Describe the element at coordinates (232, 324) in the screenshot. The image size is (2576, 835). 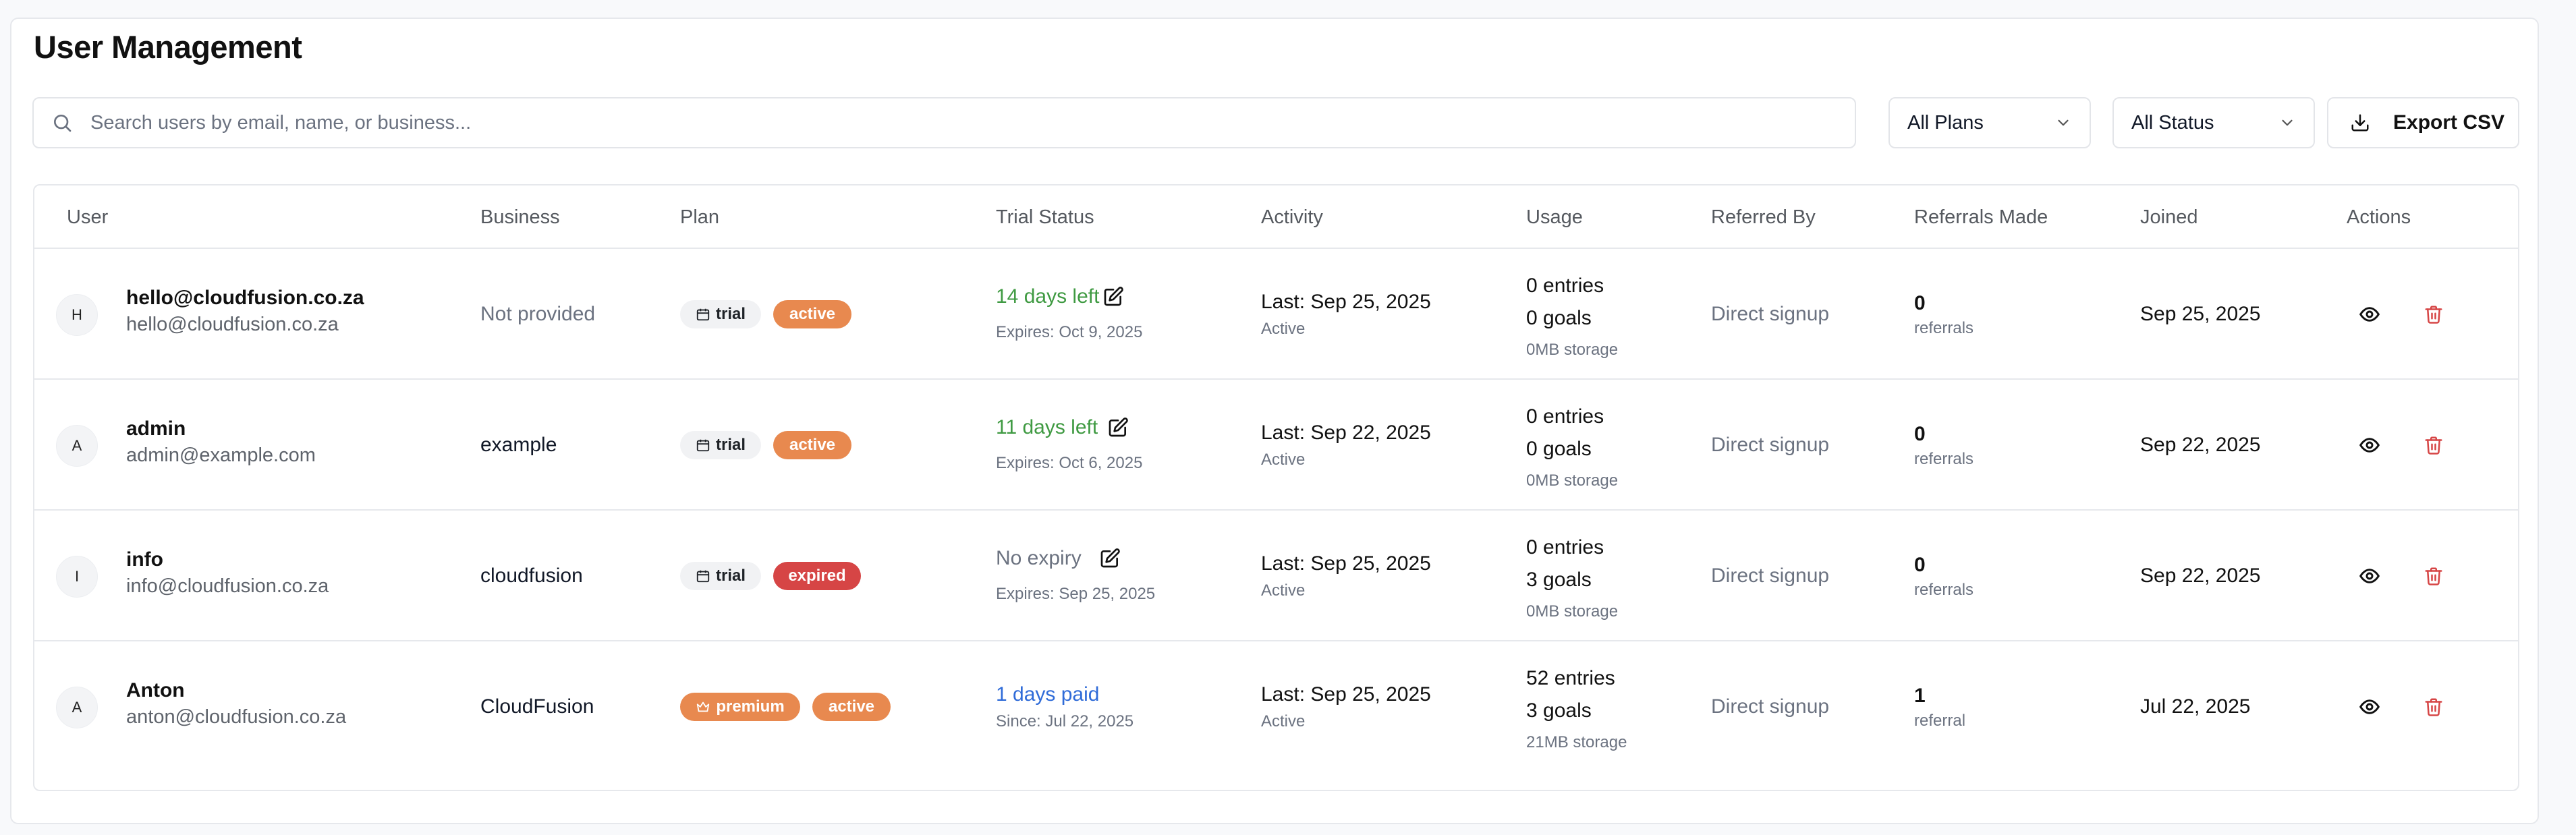
I see `user-email: hello@cloudfusion.co.za` at that location.